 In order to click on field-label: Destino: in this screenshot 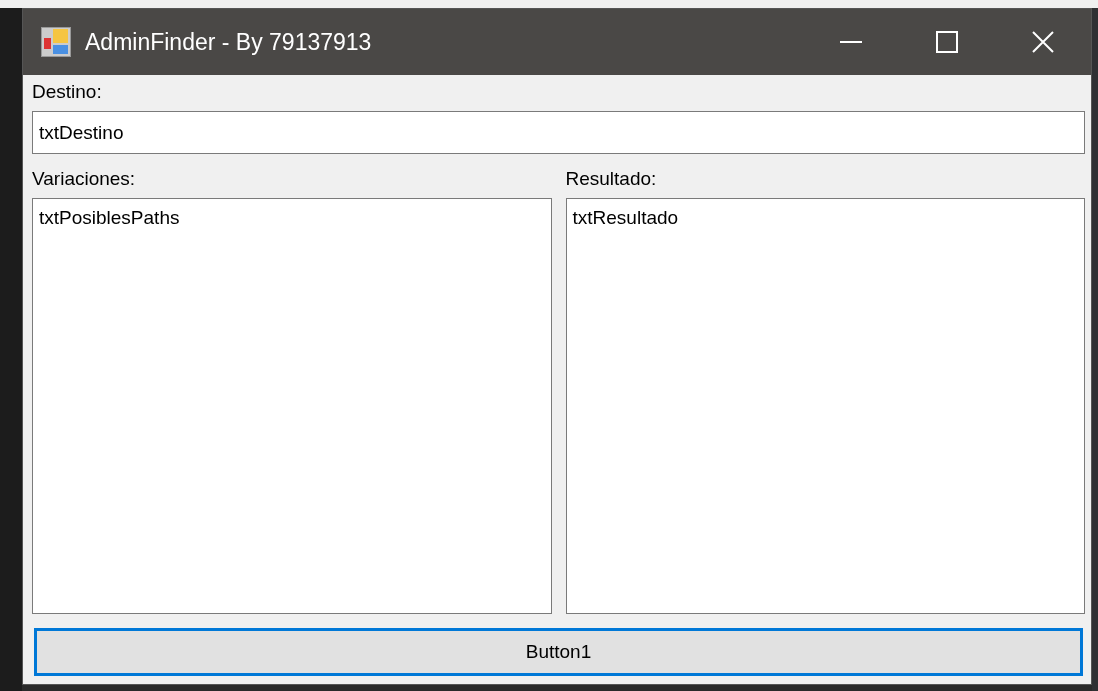, I will do `click(67, 92)`.